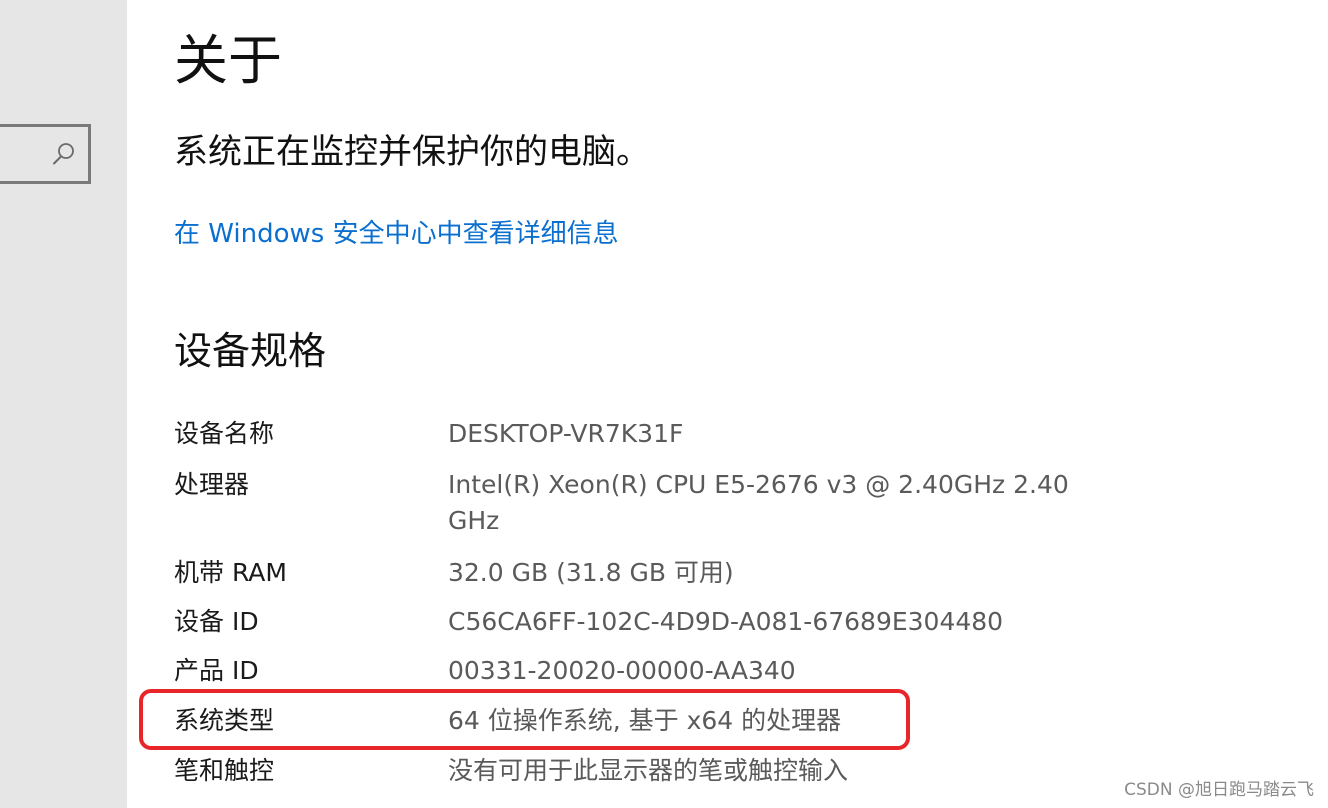  I want to click on search-input, so click(45, 154).